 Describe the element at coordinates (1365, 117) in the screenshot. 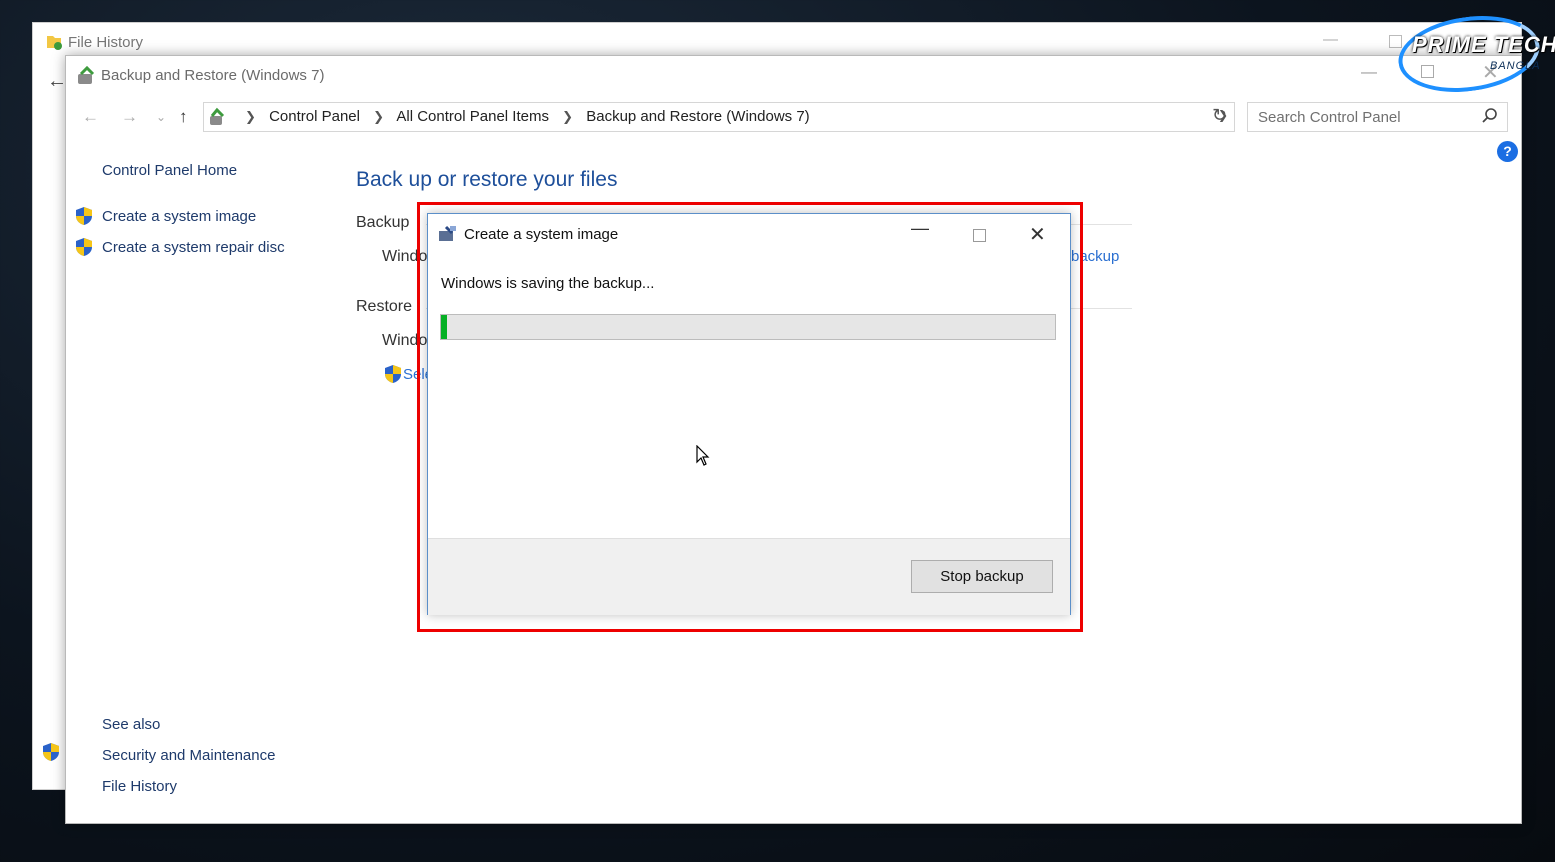

I see `search-input` at that location.